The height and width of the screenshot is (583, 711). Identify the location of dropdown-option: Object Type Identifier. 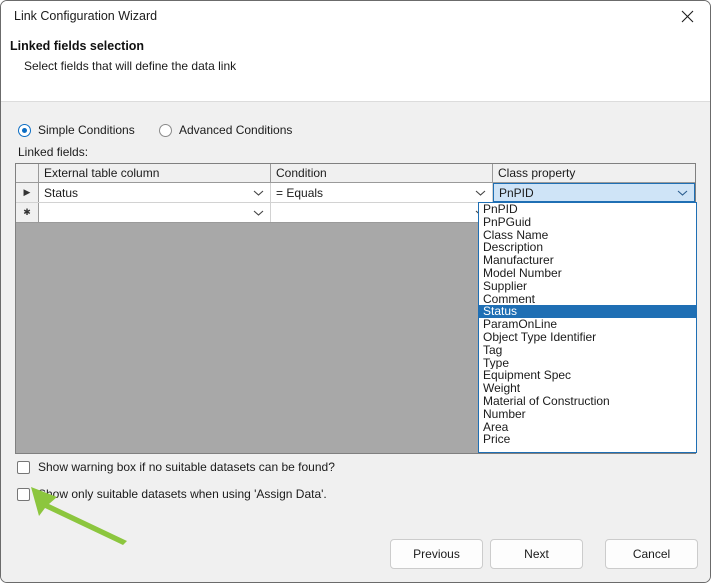
(587, 337).